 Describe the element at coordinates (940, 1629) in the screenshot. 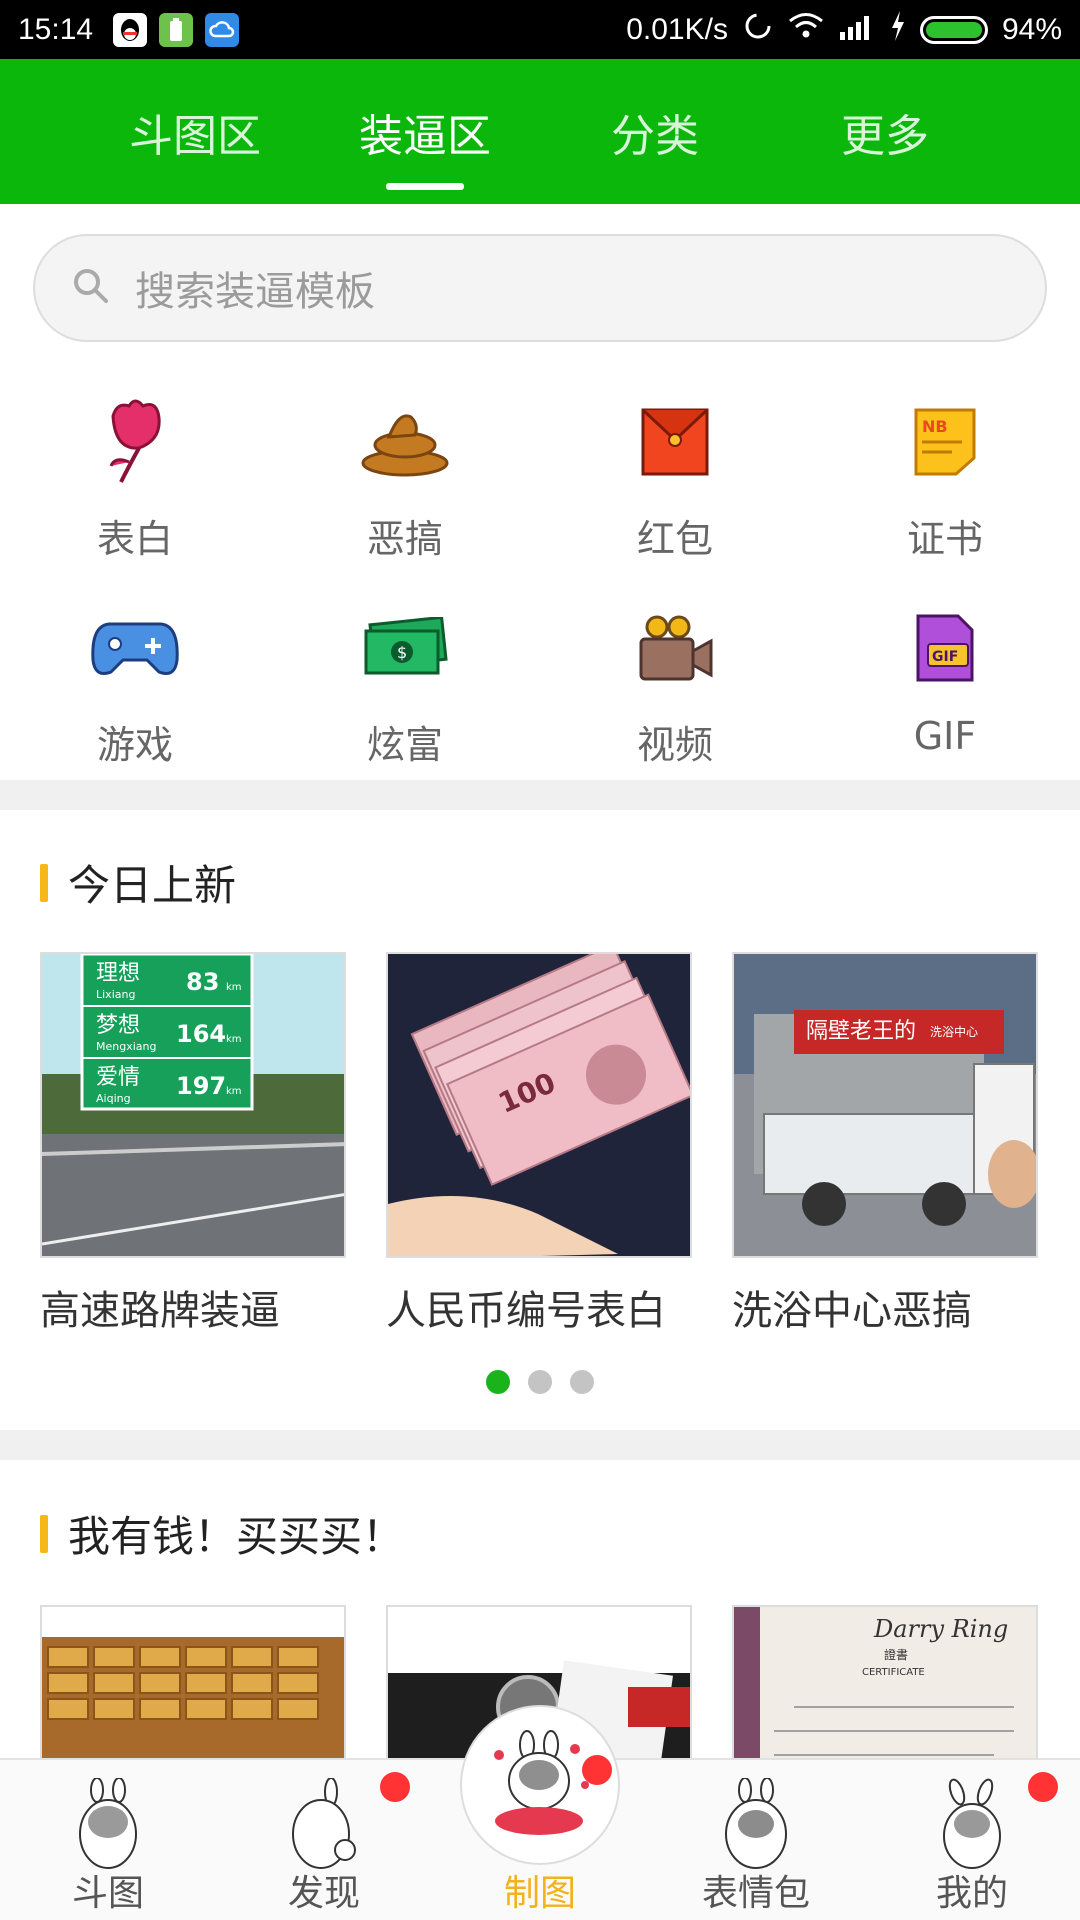

I see `cert-brand: Darry Ring` at that location.